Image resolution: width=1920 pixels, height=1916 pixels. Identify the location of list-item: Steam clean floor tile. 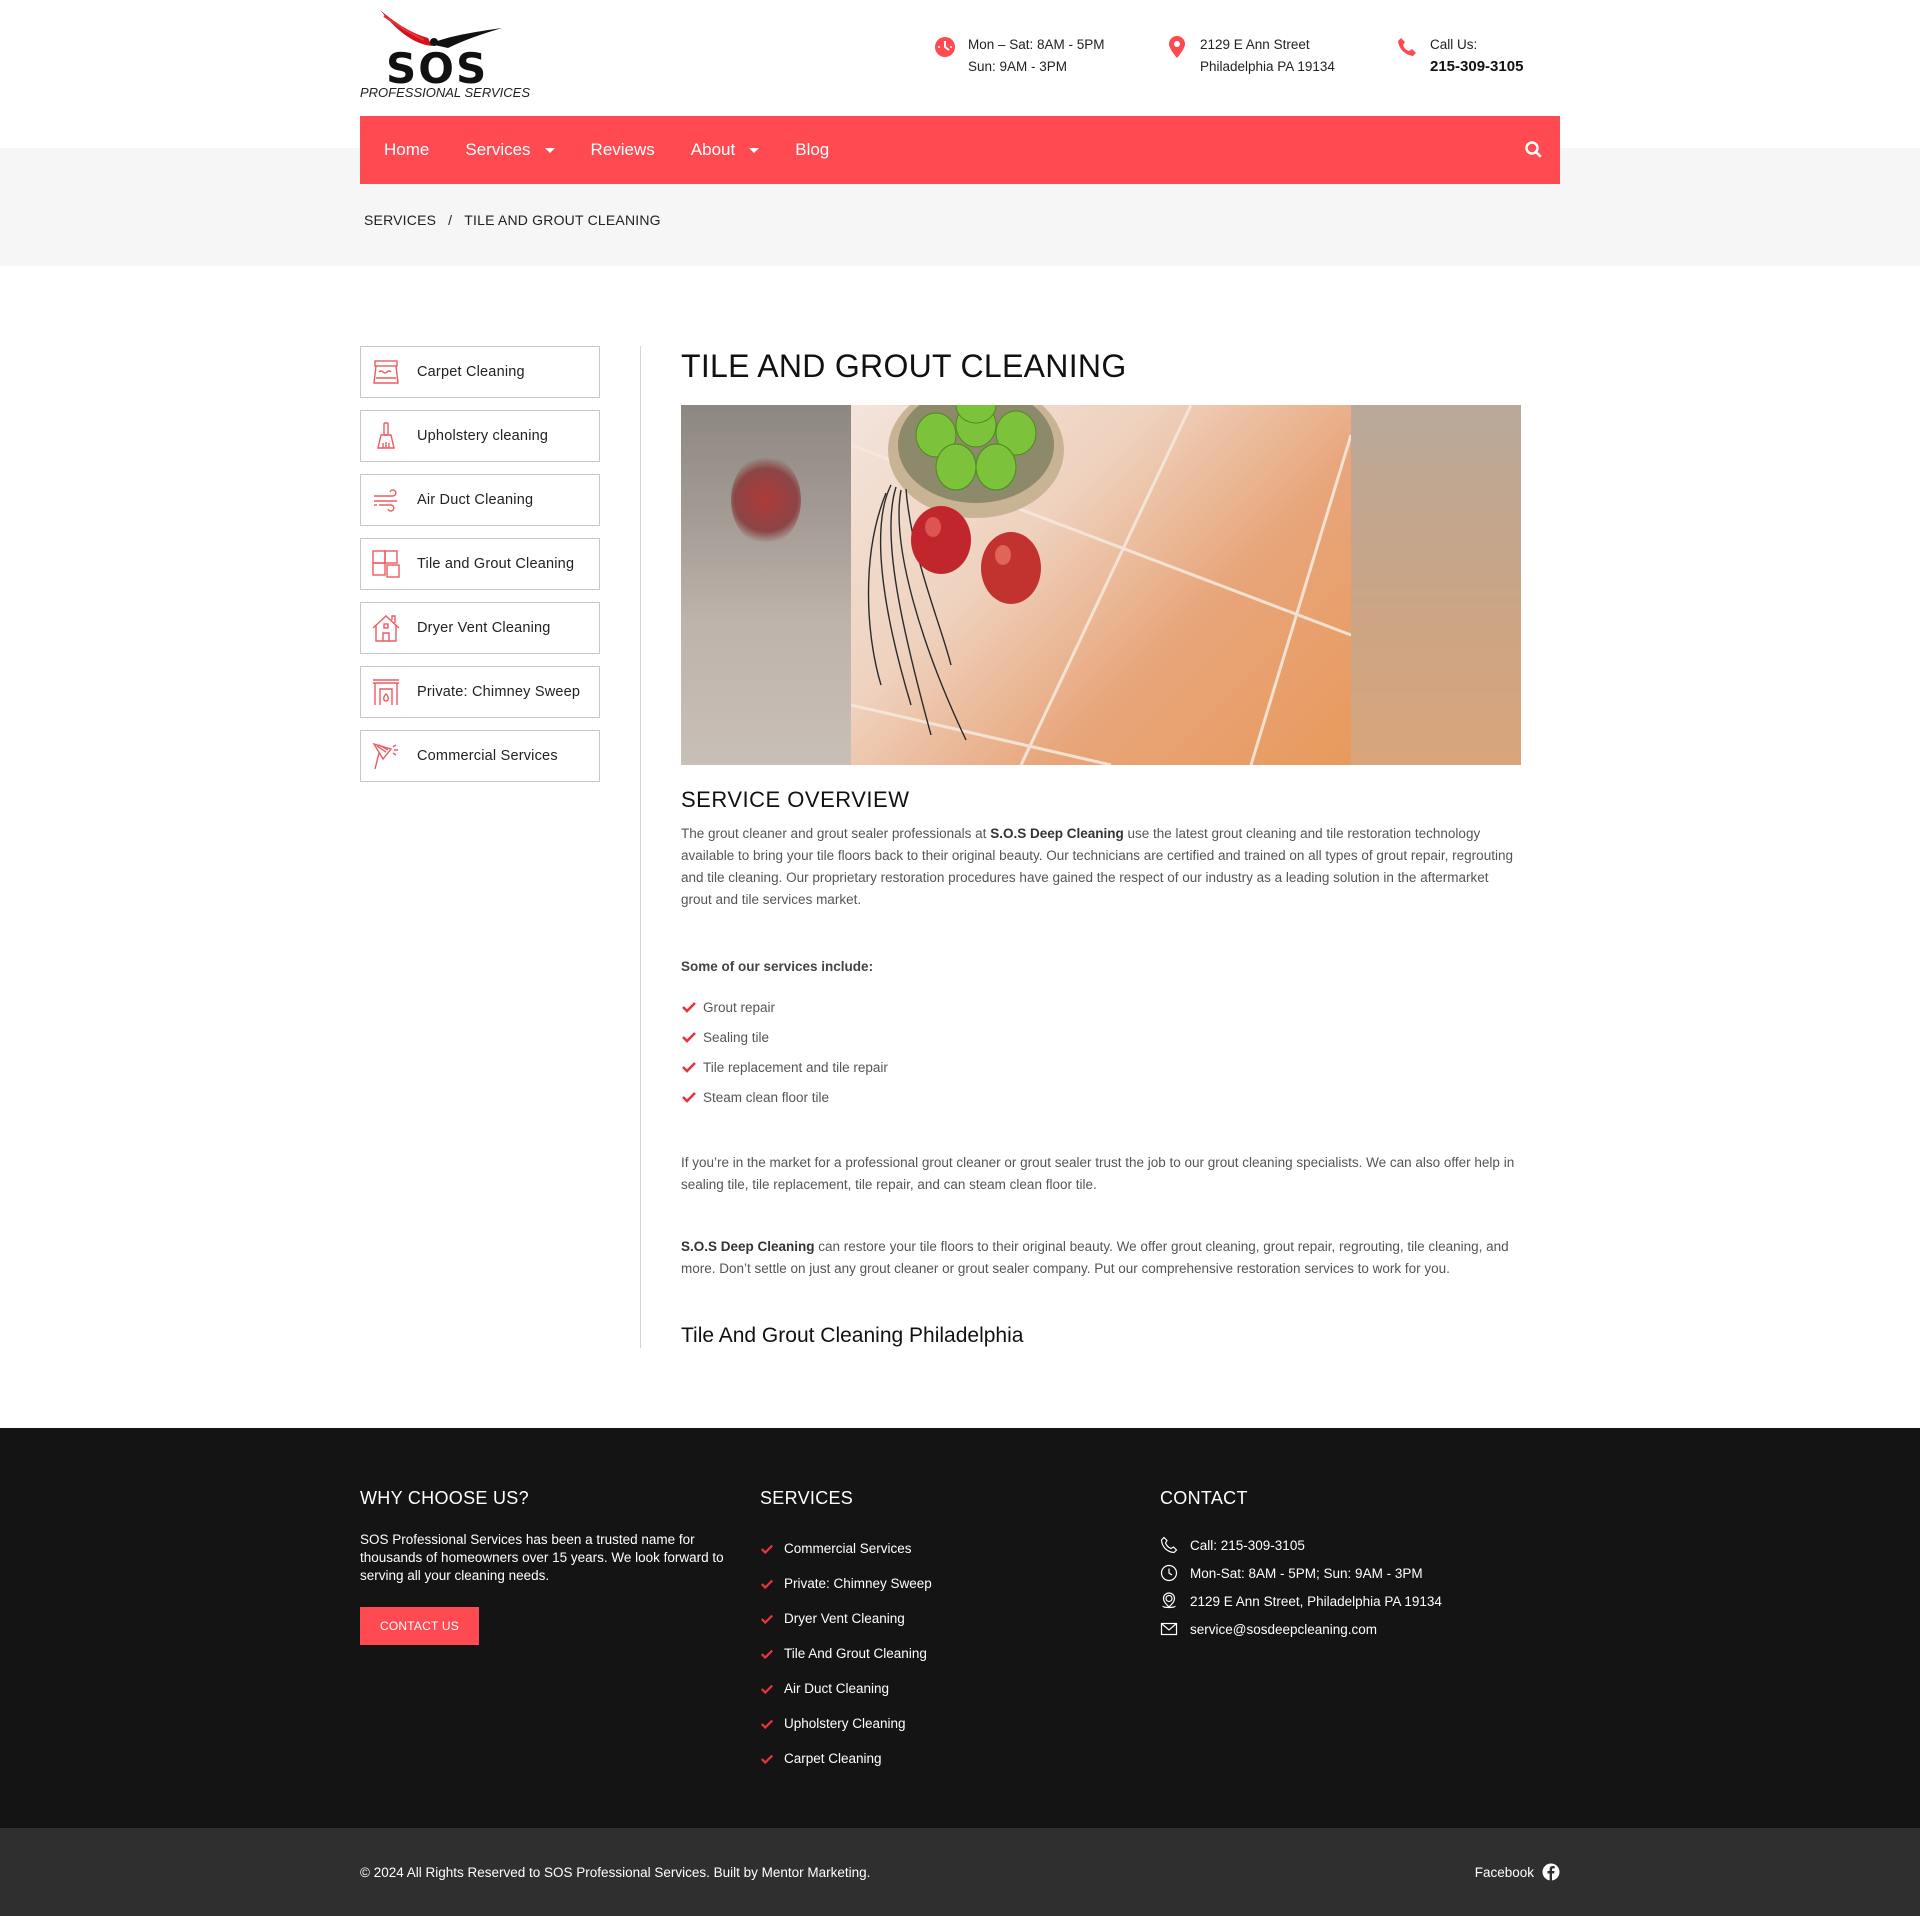
(1101, 1097).